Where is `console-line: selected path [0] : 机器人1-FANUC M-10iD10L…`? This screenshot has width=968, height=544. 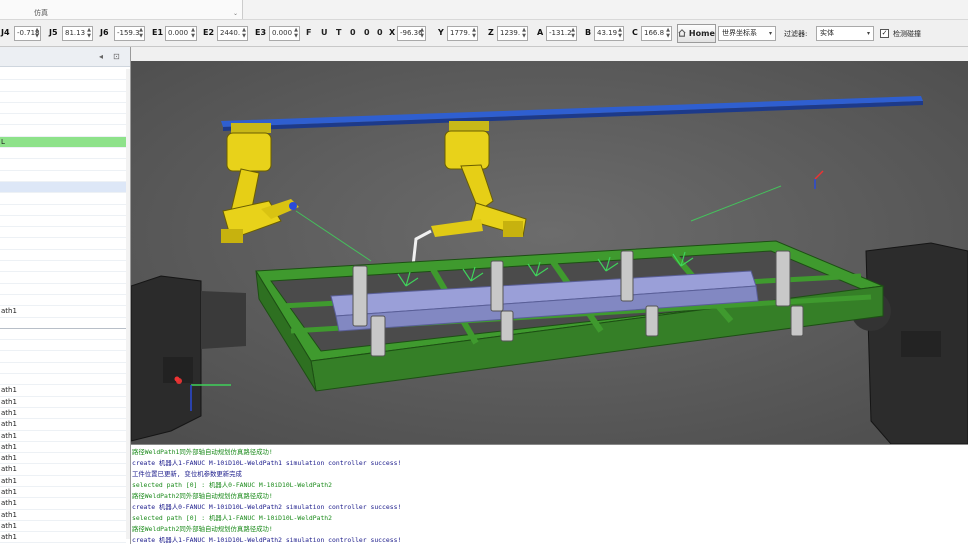 console-line: selected path [0] : 机器人1-FANUC M-10iD10L… is located at coordinates (232, 518).